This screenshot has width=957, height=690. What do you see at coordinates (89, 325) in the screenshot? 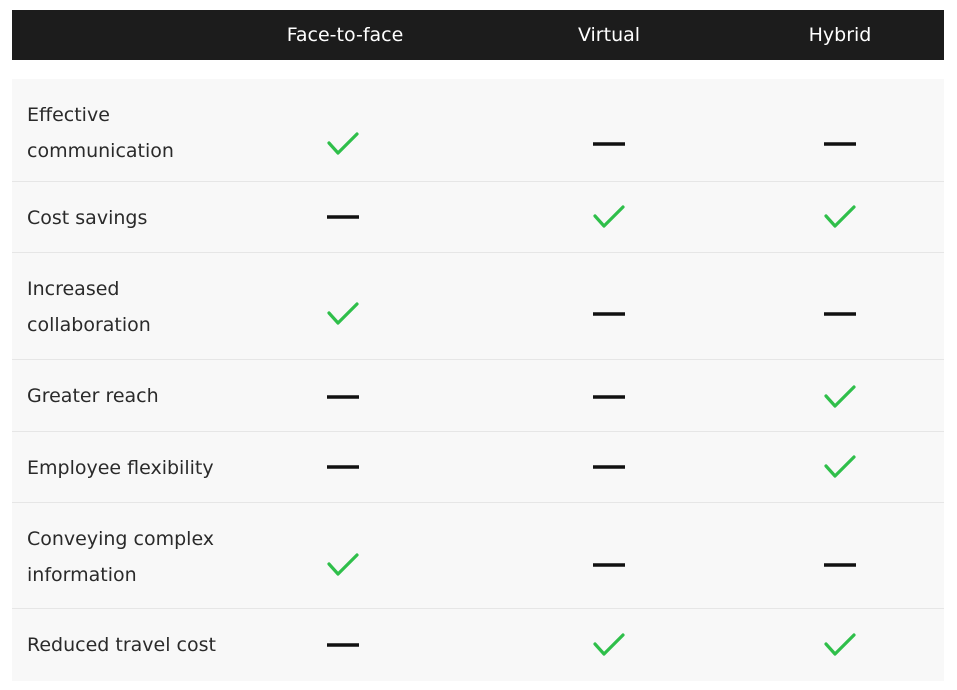
I see `row-label-line: collaboration` at bounding box center [89, 325].